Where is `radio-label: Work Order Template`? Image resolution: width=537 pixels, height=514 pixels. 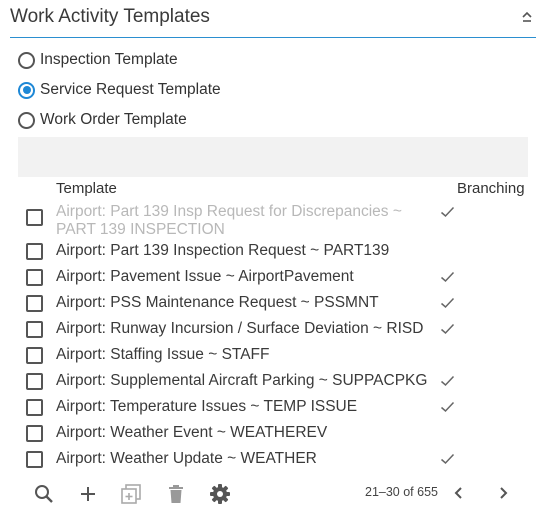 radio-label: Work Order Template is located at coordinates (113, 119).